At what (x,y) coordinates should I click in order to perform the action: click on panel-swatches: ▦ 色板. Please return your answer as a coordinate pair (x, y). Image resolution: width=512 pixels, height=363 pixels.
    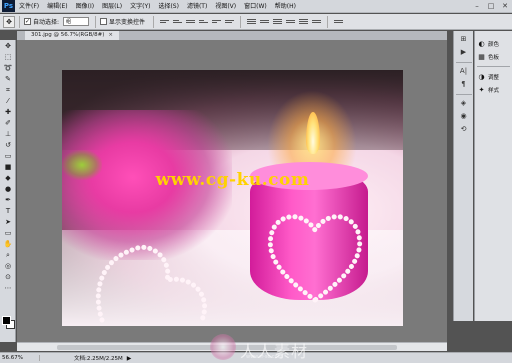
    Looking at the image, I should click on (493, 56).